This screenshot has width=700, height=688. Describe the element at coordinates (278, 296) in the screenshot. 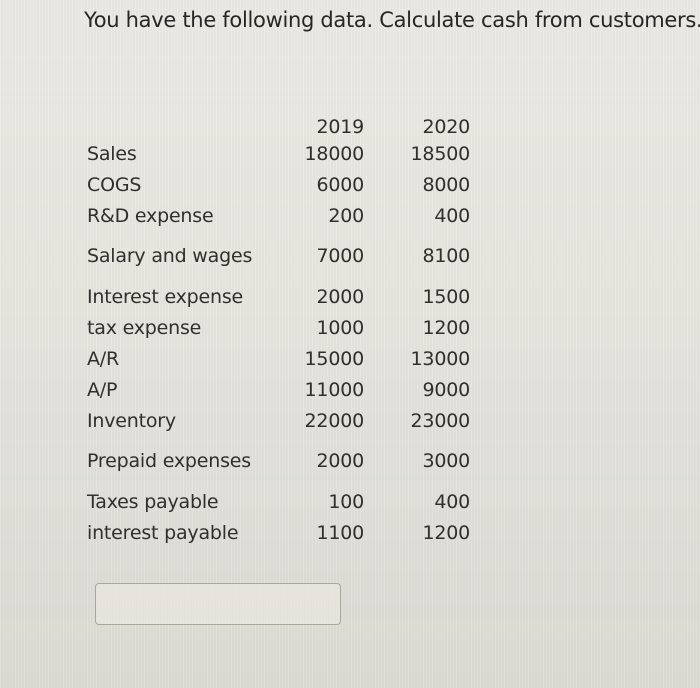

I see `table-row: Interest expense 2000 1500` at that location.